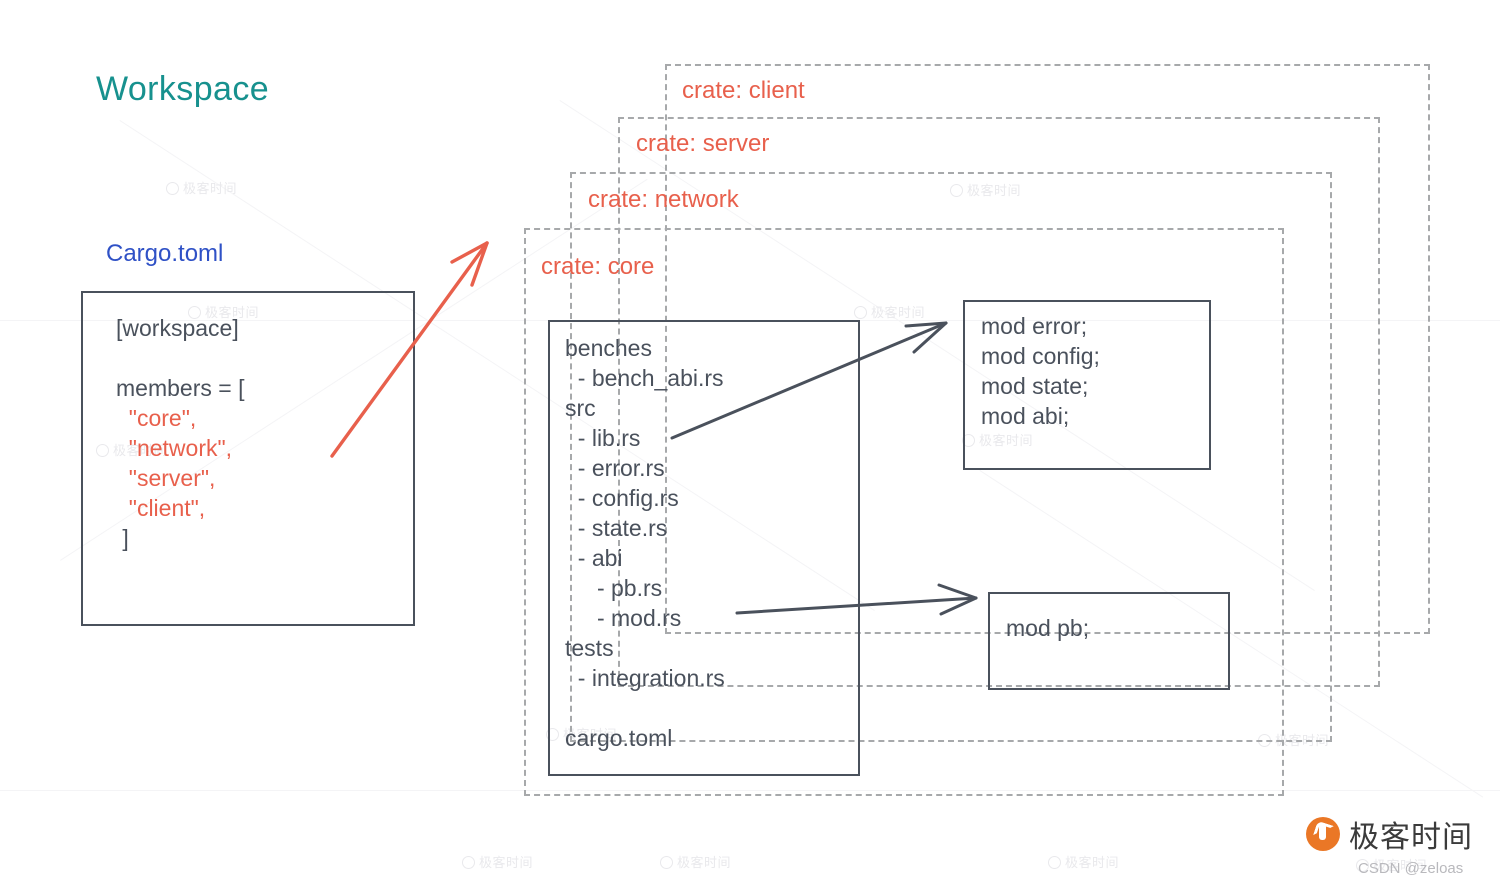 The width and height of the screenshot is (1500, 886). What do you see at coordinates (180, 448) in the screenshot?
I see `cargo-member-network: "network",` at bounding box center [180, 448].